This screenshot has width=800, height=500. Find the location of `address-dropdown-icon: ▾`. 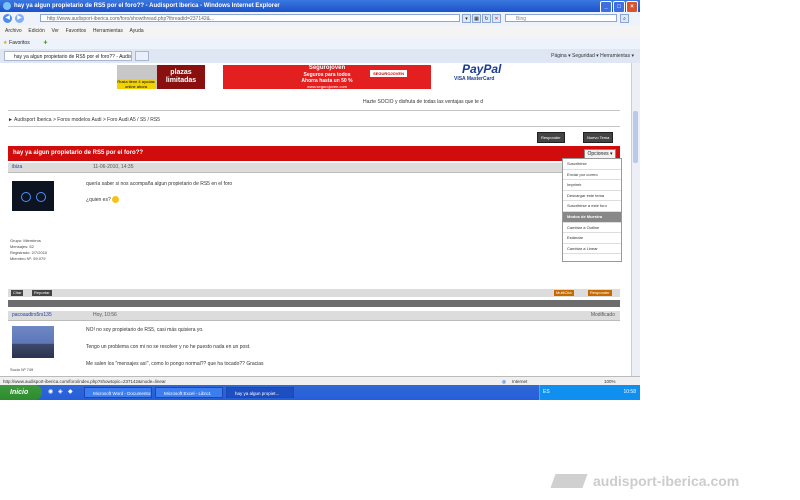

address-dropdown-icon: ▾ is located at coordinates (466, 18).